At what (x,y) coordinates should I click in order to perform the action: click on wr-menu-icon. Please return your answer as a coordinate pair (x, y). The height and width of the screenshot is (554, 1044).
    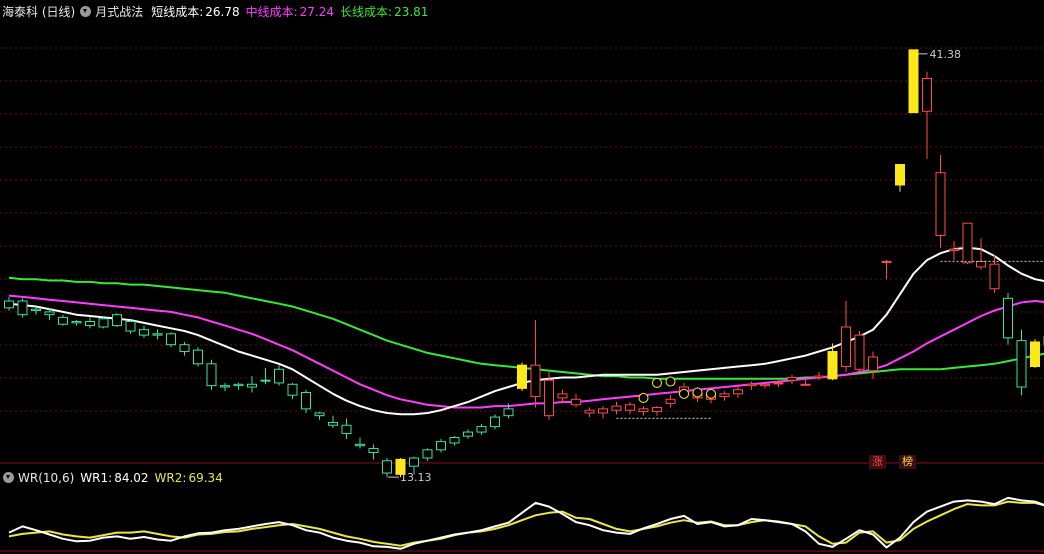
    Looking at the image, I should click on (8, 477).